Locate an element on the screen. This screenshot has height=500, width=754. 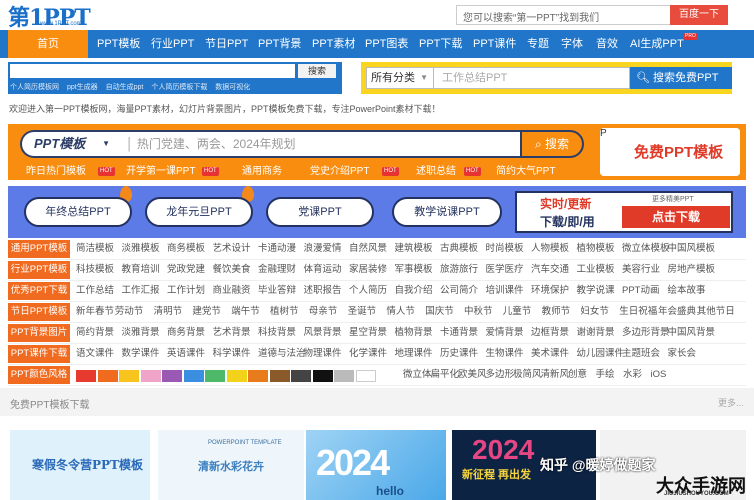
category-link: 建党节 is located at coordinates (206, 312).